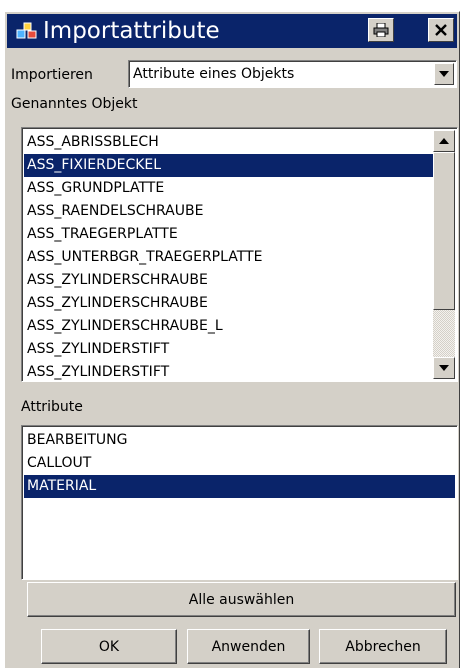 The height and width of the screenshot is (668, 464). I want to click on scroll-thumb, so click(444, 231).